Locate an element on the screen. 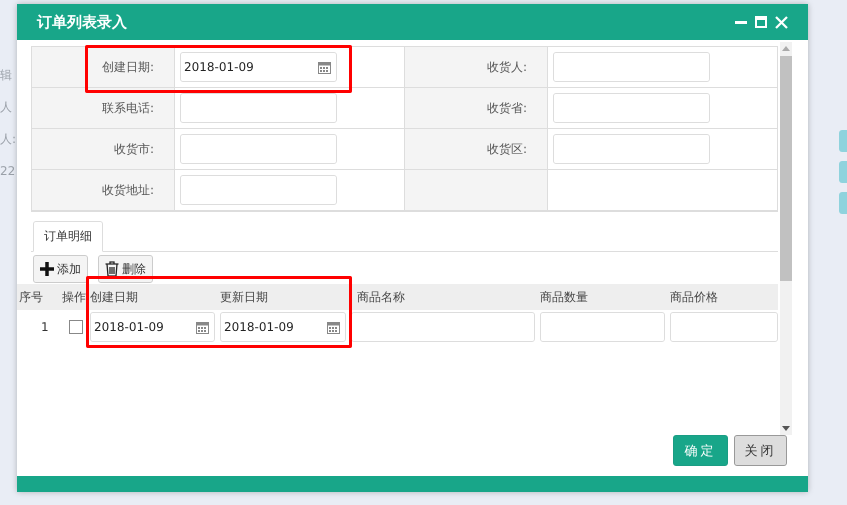 The height and width of the screenshot is (505, 847). column-header: 商品数量 is located at coordinates (564, 297).